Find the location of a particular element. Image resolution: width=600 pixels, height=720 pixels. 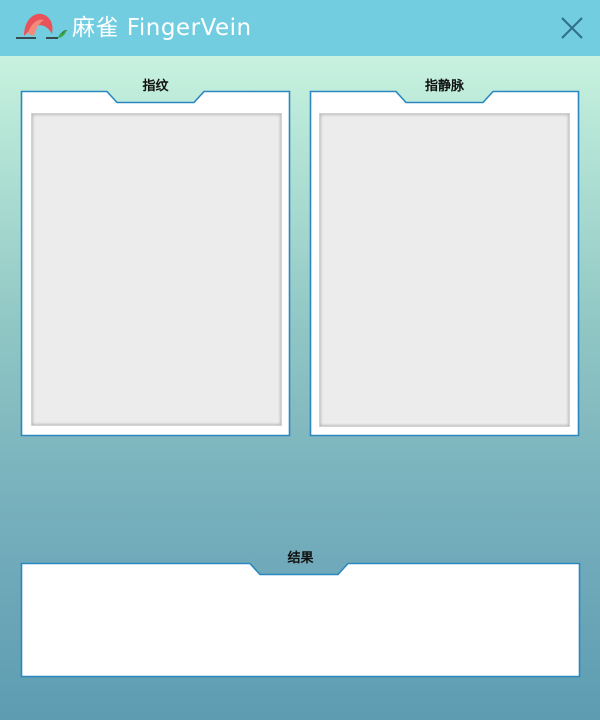

fingerprint-label: 指纹 is located at coordinates (155, 86).